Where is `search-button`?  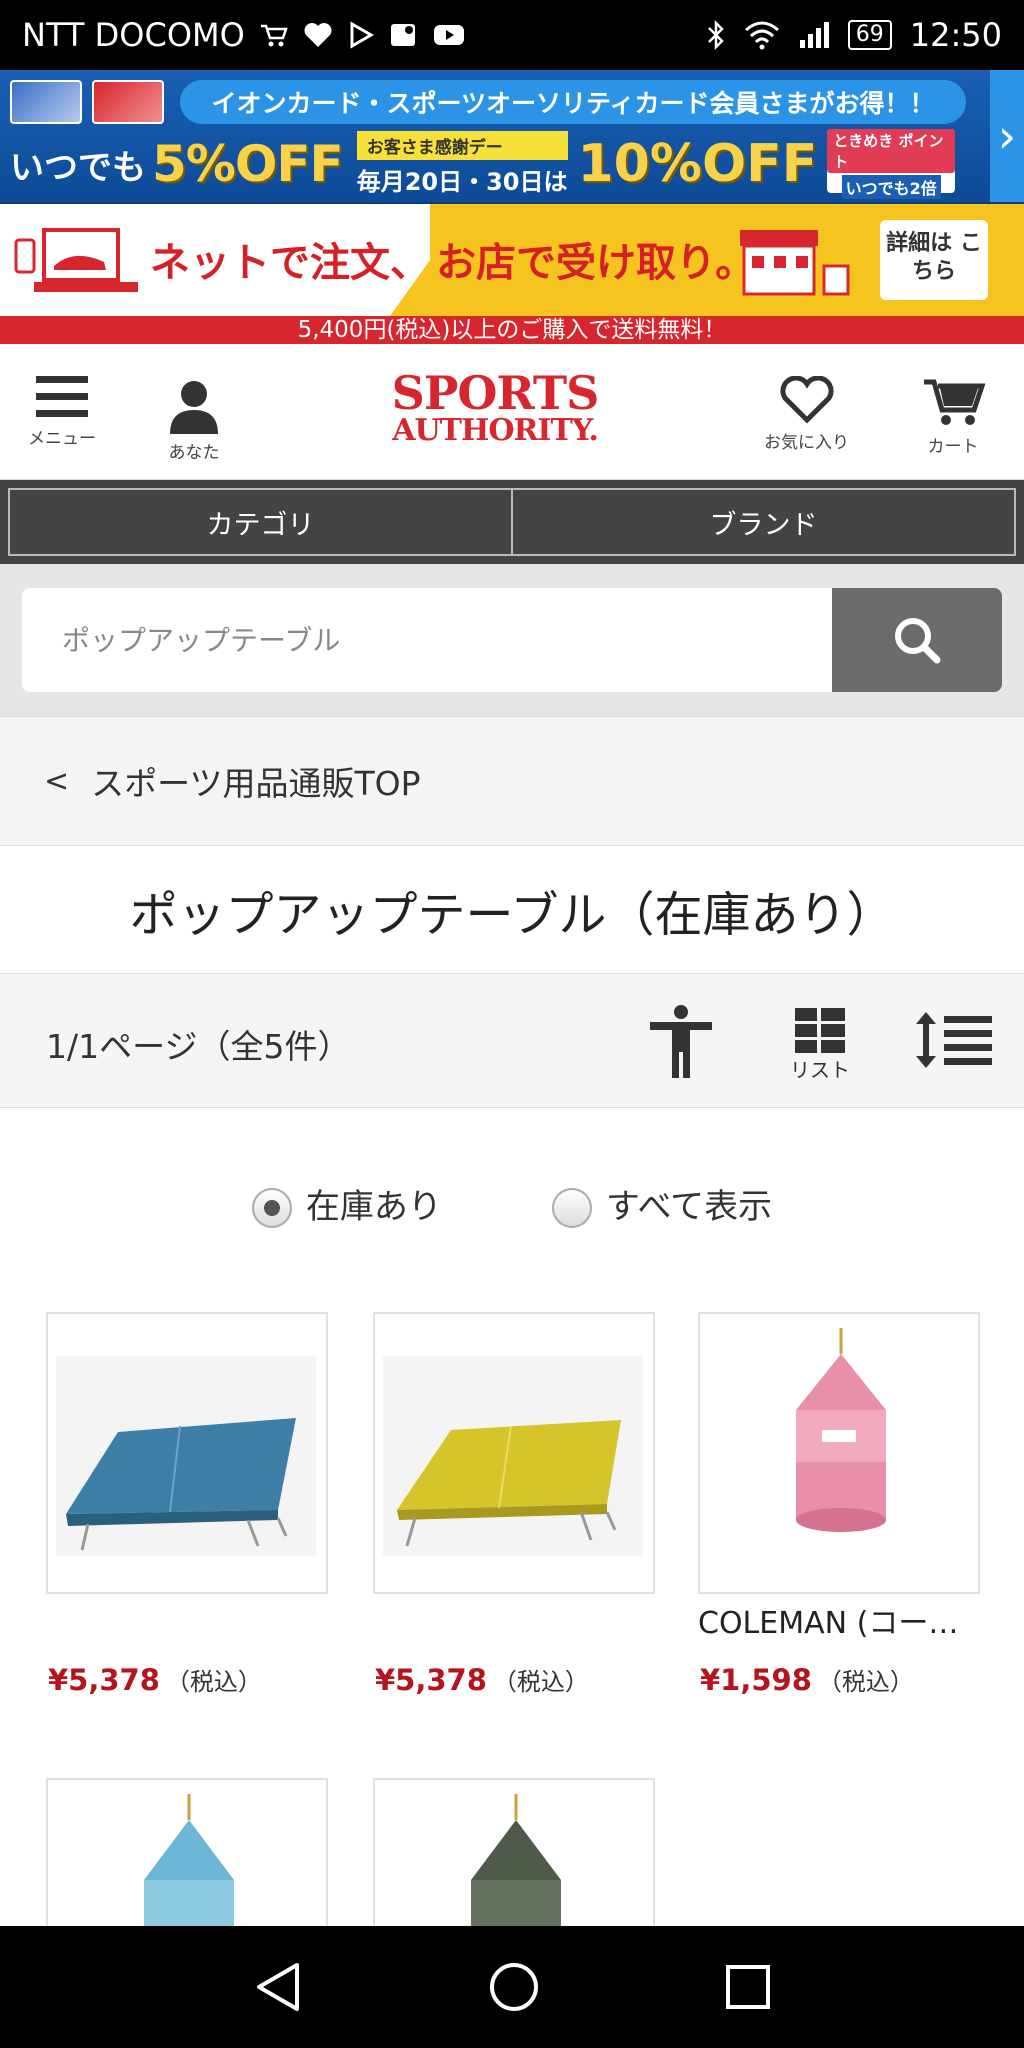 search-button is located at coordinates (917, 640).